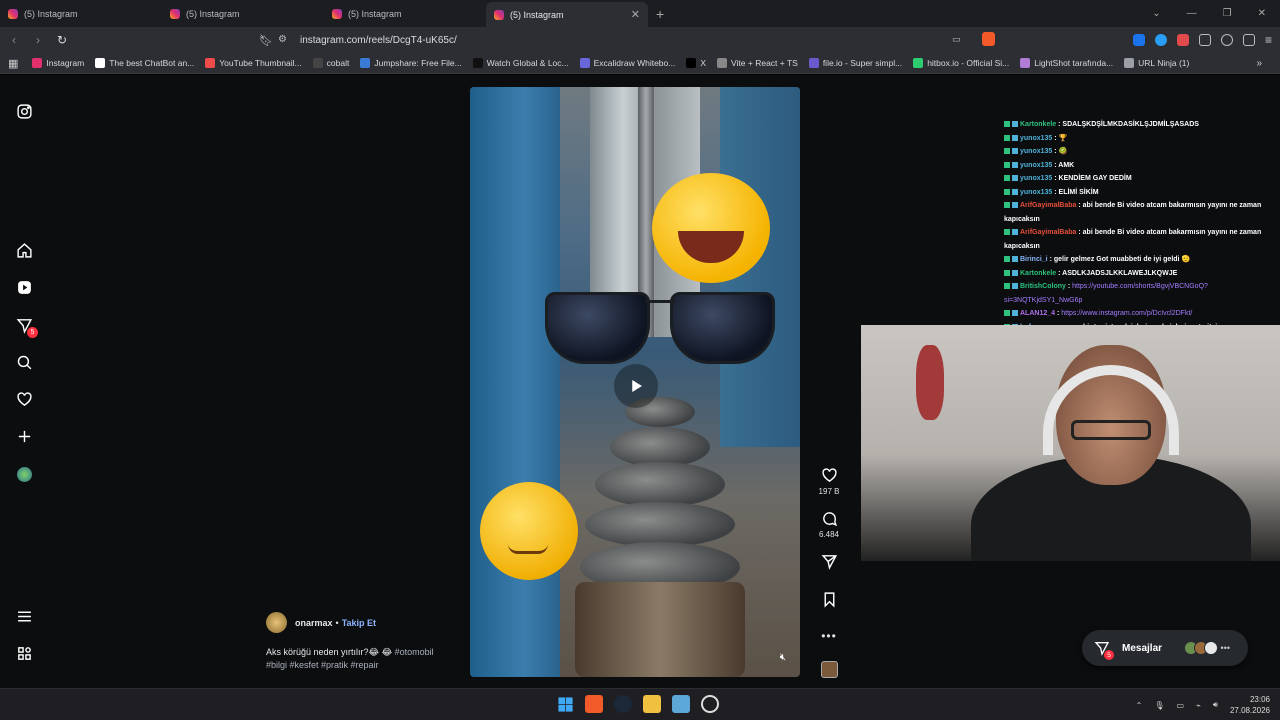  Describe the element at coordinates (1120, 273) in the screenshot. I see `chat-text: ASDLKJADSJLKKLAWEJLKQWJE` at that location.